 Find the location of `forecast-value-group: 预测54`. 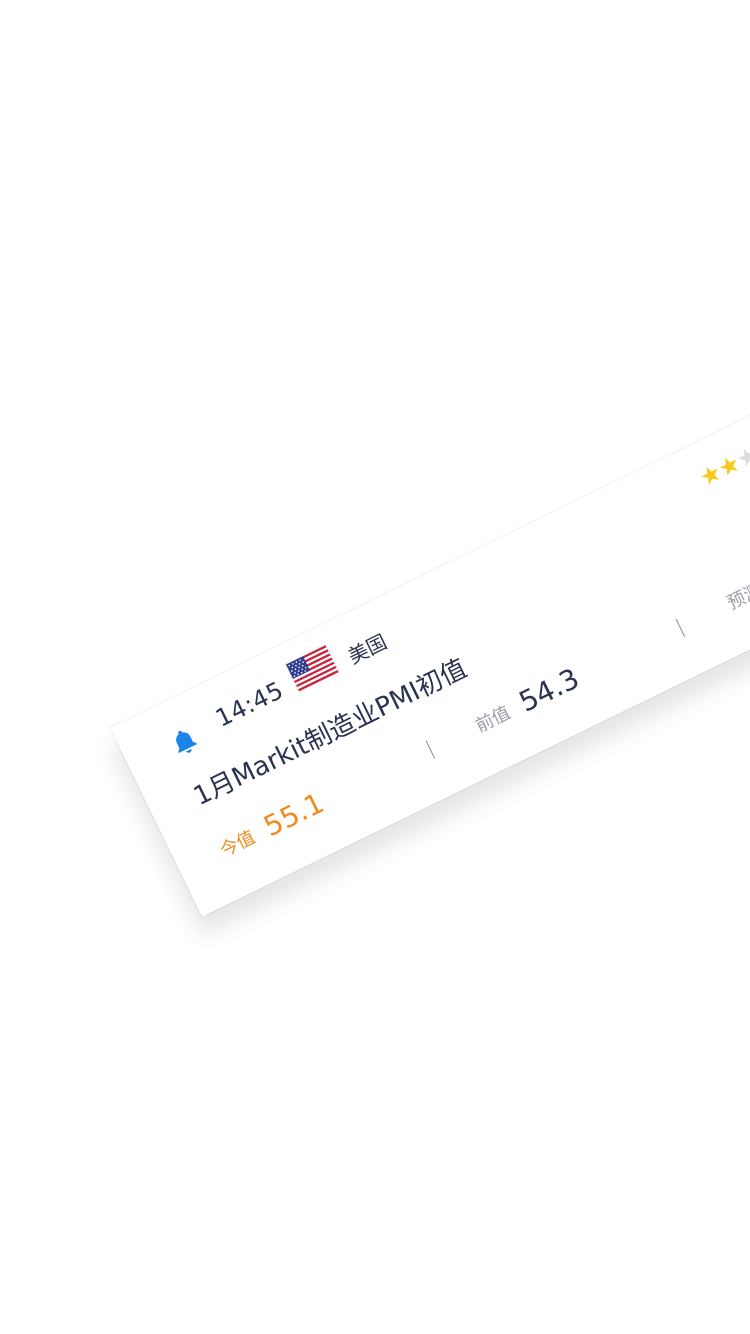

forecast-value-group: 预测54 is located at coordinates (735, 584).